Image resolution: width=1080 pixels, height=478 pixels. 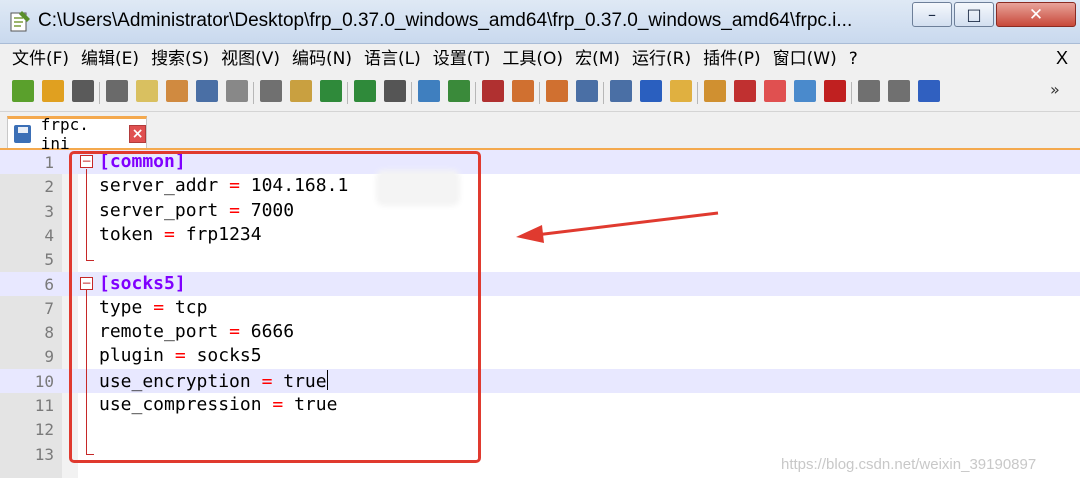 What do you see at coordinates (869, 91) in the screenshot?
I see `stop-record-icon` at bounding box center [869, 91].